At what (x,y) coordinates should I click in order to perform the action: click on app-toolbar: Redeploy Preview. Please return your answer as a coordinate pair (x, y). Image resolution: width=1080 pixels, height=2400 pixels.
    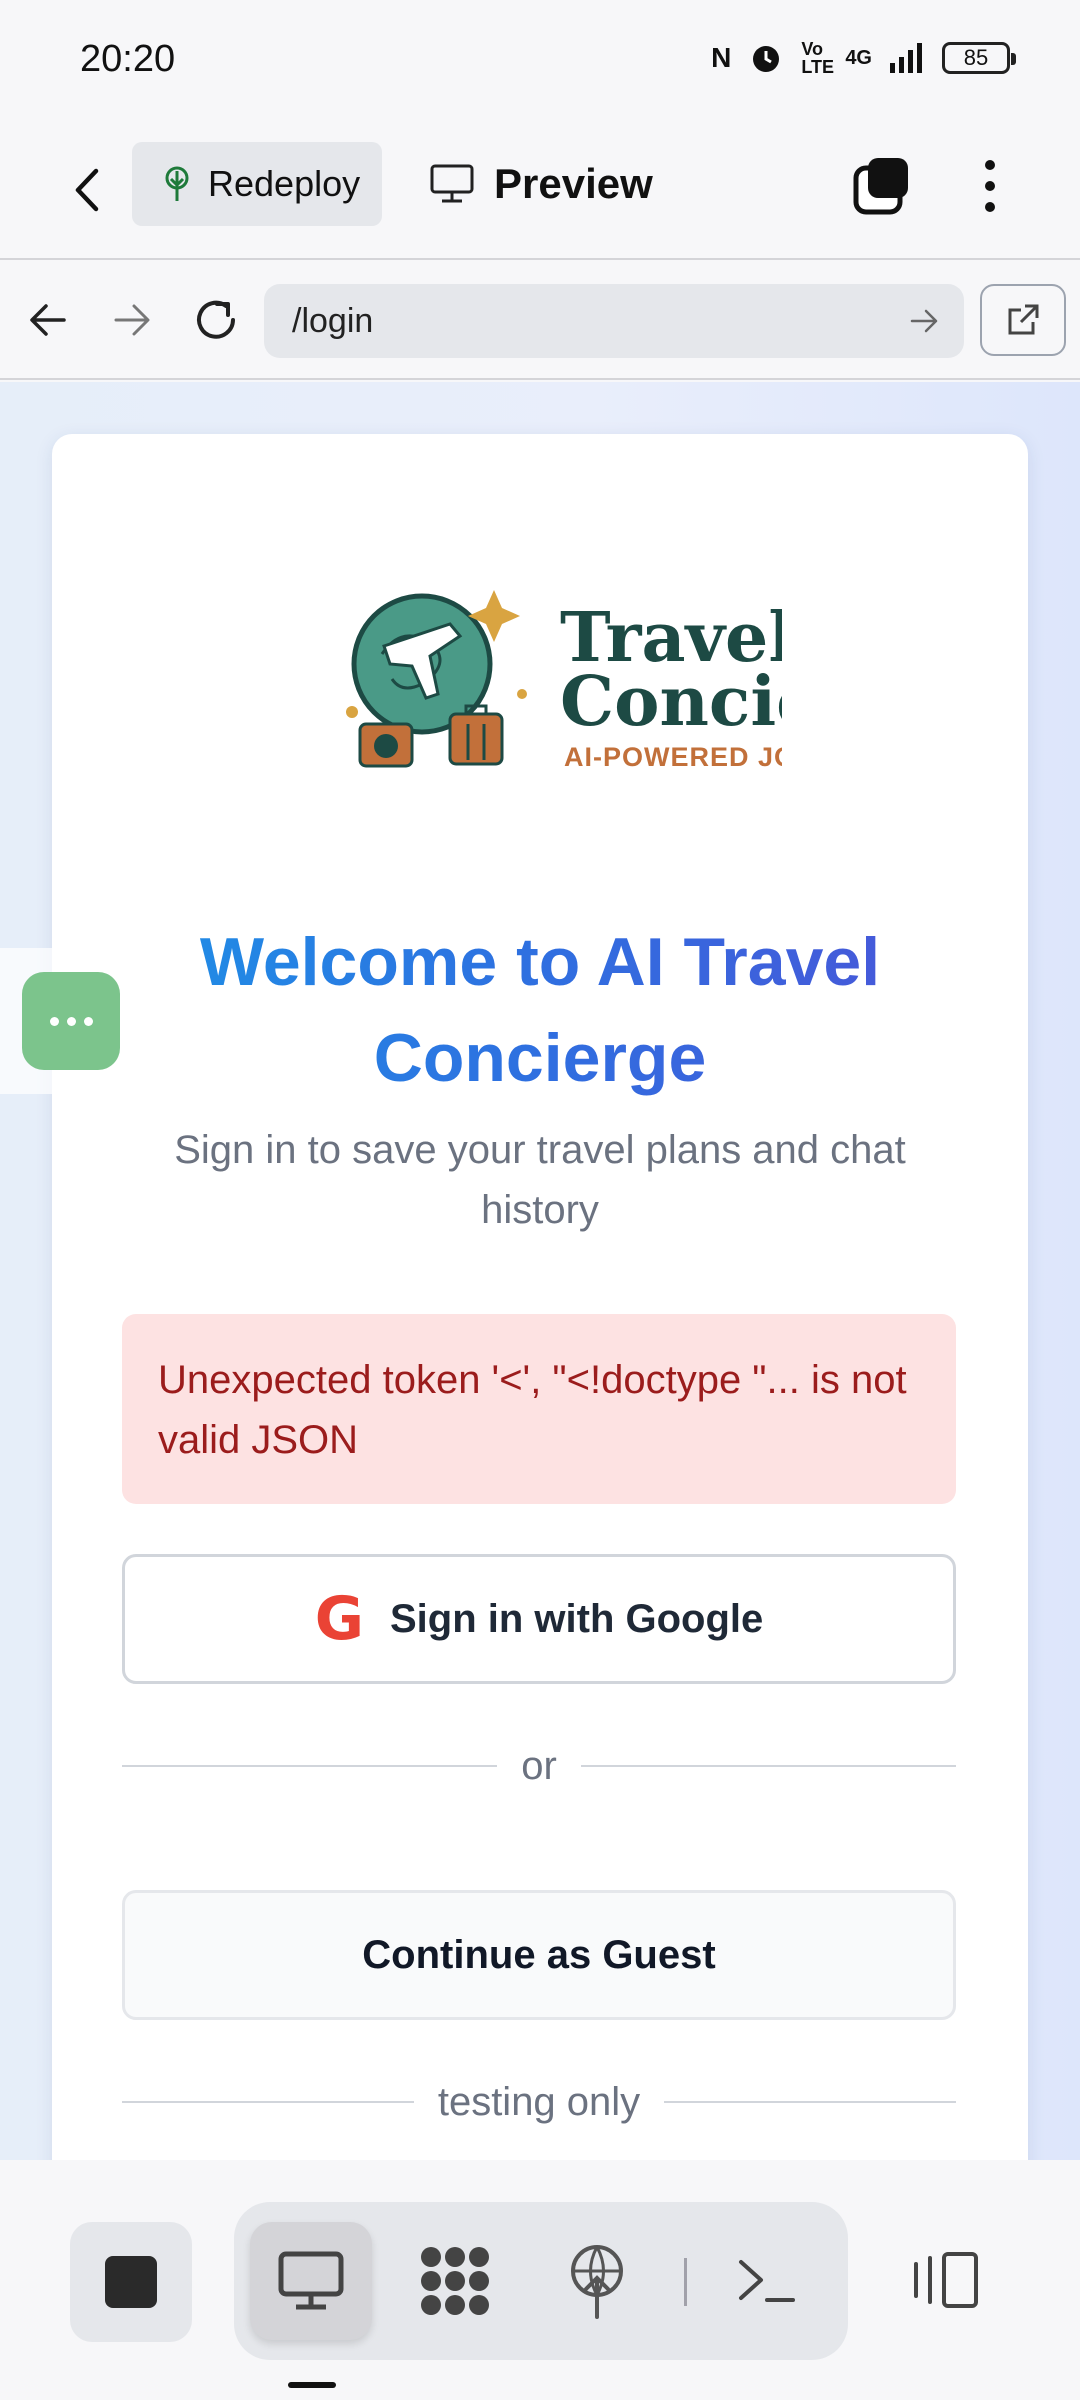
    Looking at the image, I should click on (540, 190).